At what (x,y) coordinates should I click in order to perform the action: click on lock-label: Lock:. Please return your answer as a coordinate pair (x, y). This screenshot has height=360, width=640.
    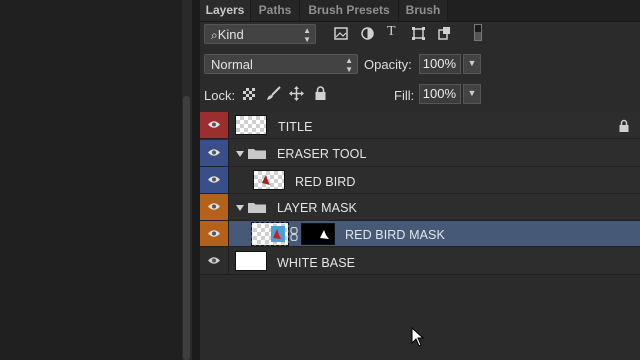
    Looking at the image, I should click on (220, 95).